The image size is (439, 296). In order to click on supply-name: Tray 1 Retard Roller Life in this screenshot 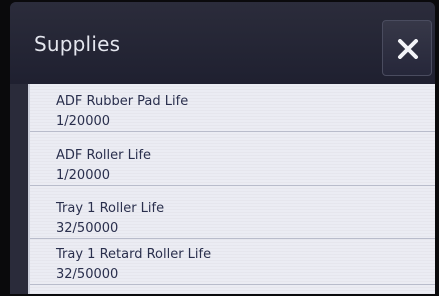, I will do `click(134, 254)`.